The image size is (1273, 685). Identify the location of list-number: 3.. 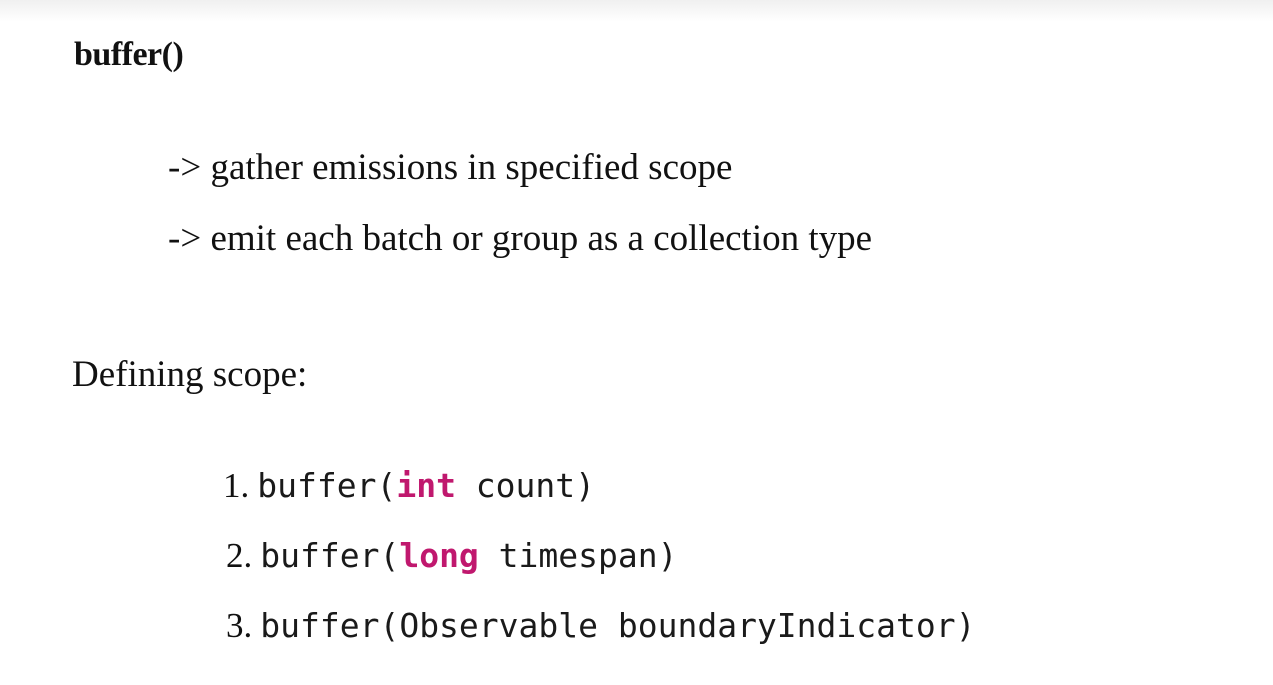
(239, 625).